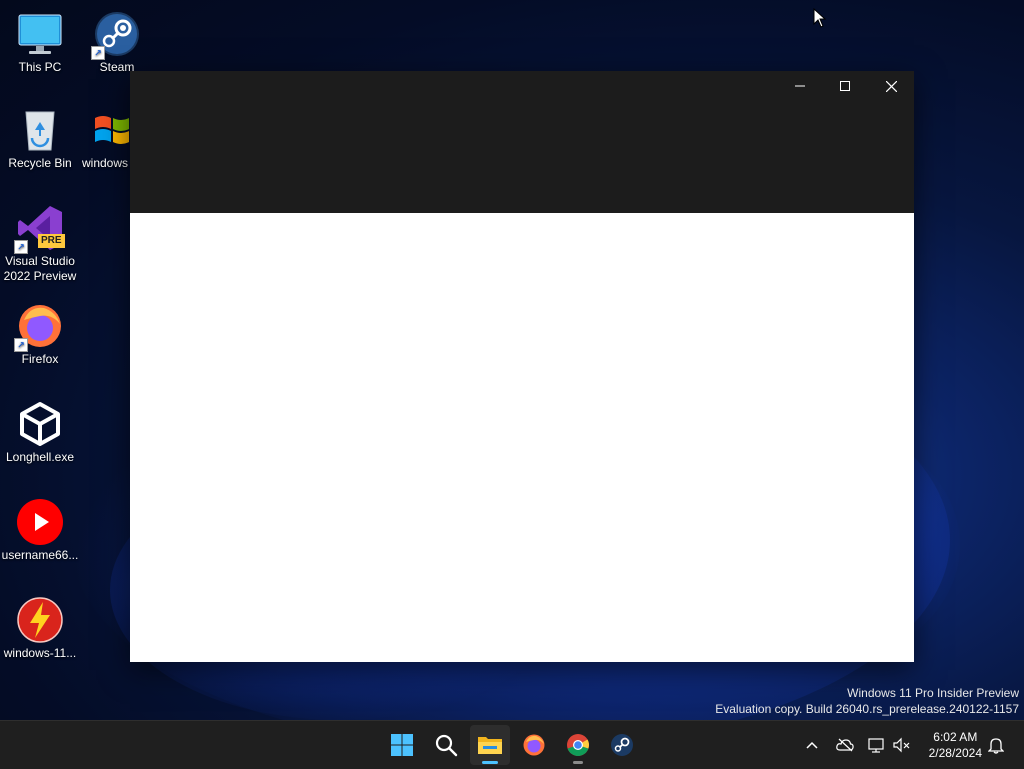  Describe the element at coordinates (40, 268) in the screenshot. I see `desktop-icon-label: Visual Studio 2022 Preview` at that location.